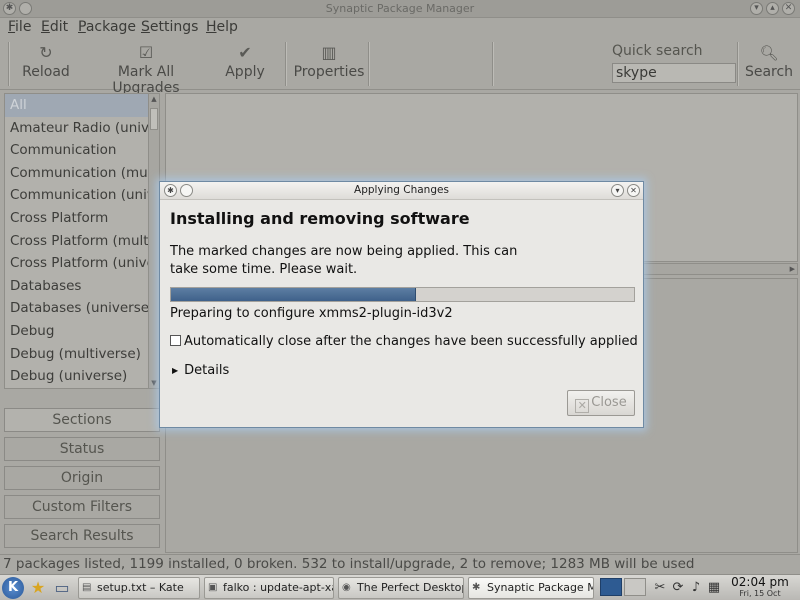 The width and height of the screenshot is (800, 600). I want to click on details-expander: ▶ Details, so click(200, 370).